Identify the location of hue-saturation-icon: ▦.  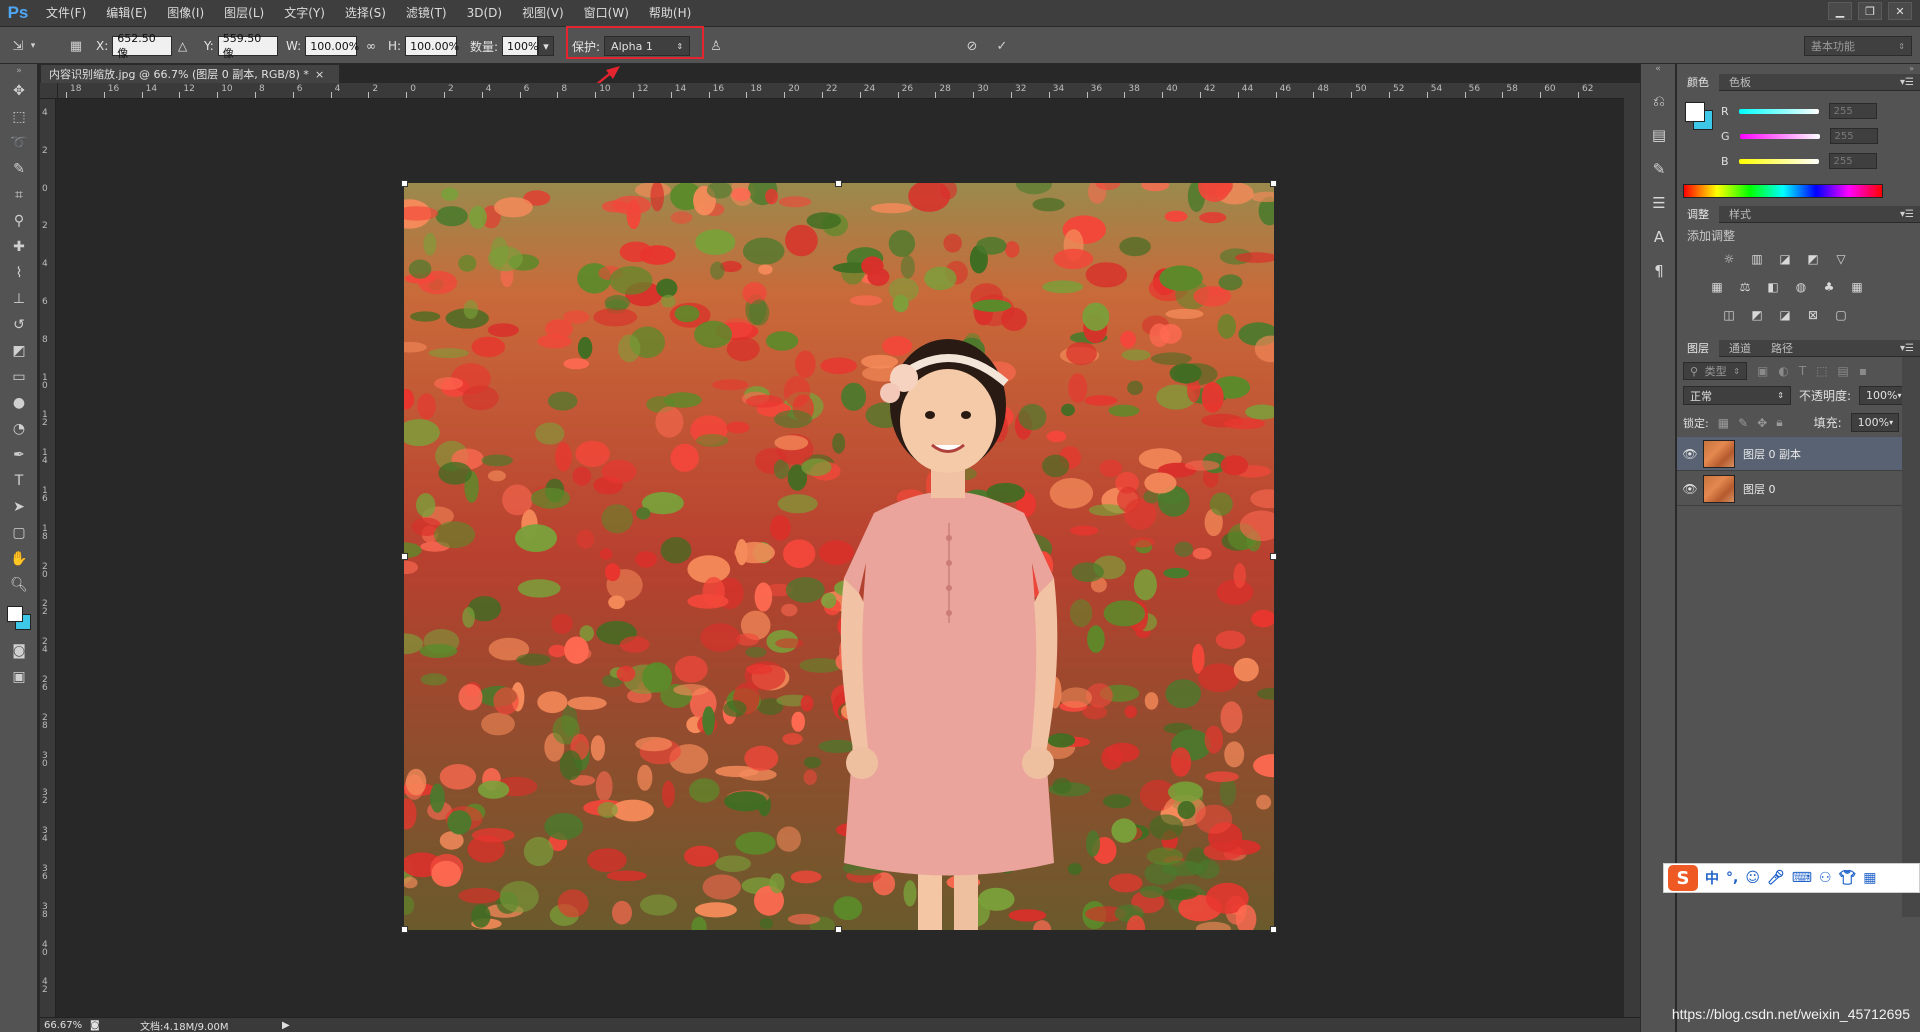
(1717, 287).